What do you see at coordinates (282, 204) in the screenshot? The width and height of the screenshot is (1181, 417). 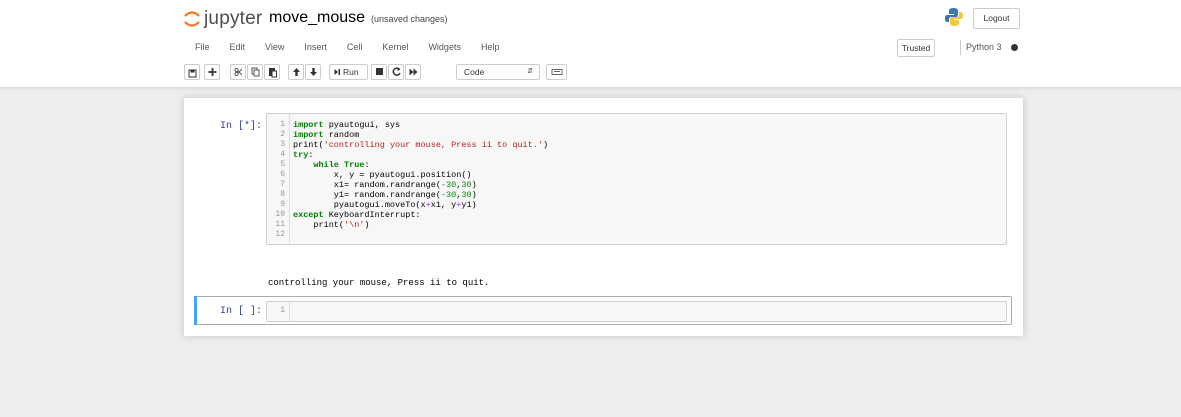 I see `line-number: 9` at bounding box center [282, 204].